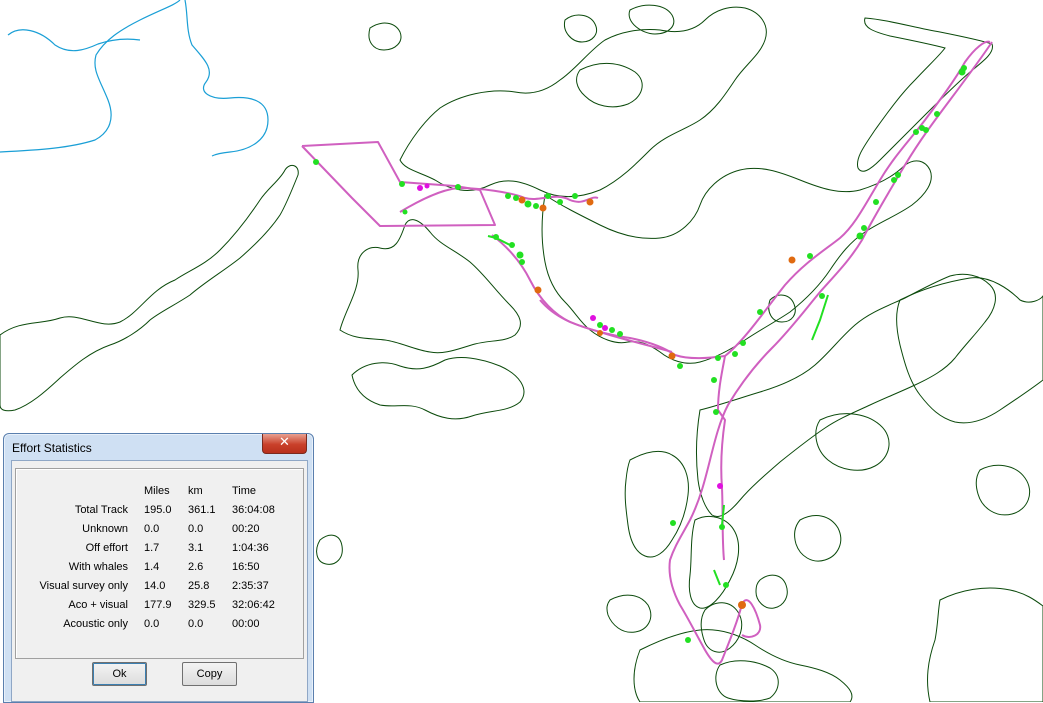  What do you see at coordinates (106, 548) in the screenshot?
I see `row-label-off-effort: Off effort` at bounding box center [106, 548].